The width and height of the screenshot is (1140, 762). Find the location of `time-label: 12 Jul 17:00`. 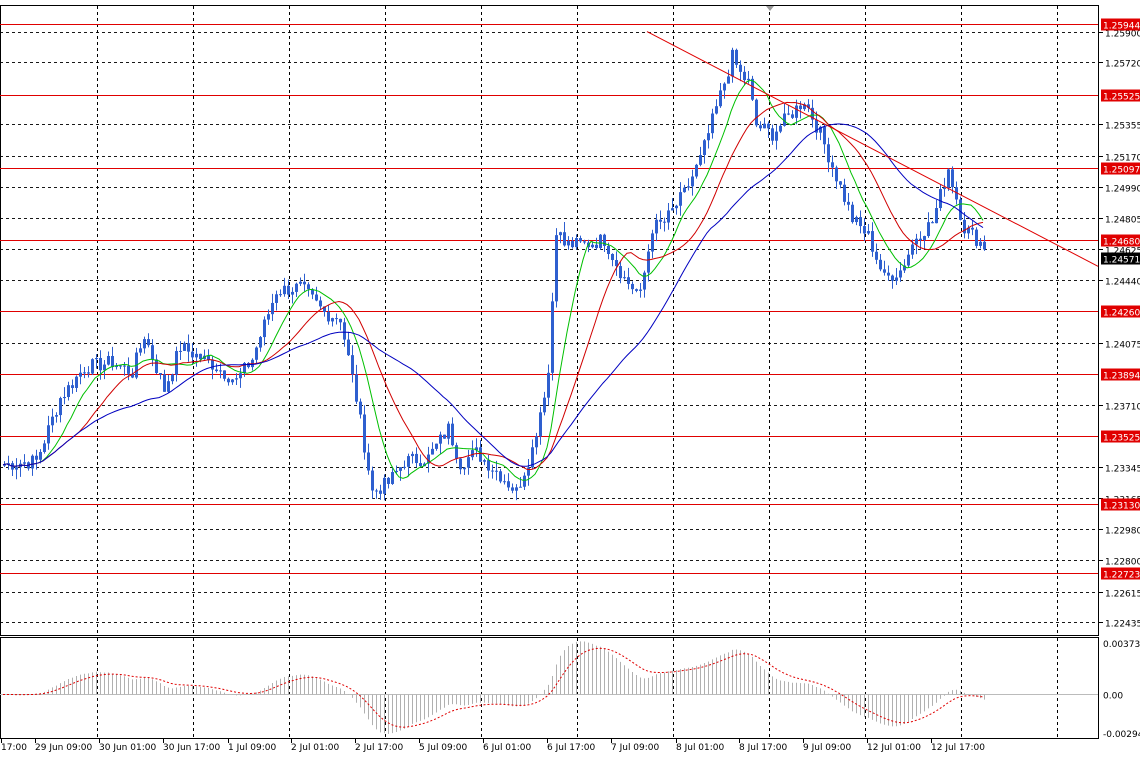

time-label: 12 Jul 17:00 is located at coordinates (958, 748).